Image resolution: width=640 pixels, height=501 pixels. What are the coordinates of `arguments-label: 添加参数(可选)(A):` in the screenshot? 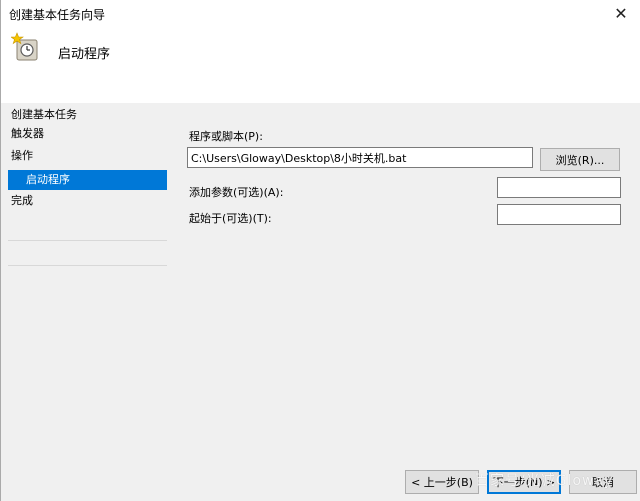 It's located at (236, 192).